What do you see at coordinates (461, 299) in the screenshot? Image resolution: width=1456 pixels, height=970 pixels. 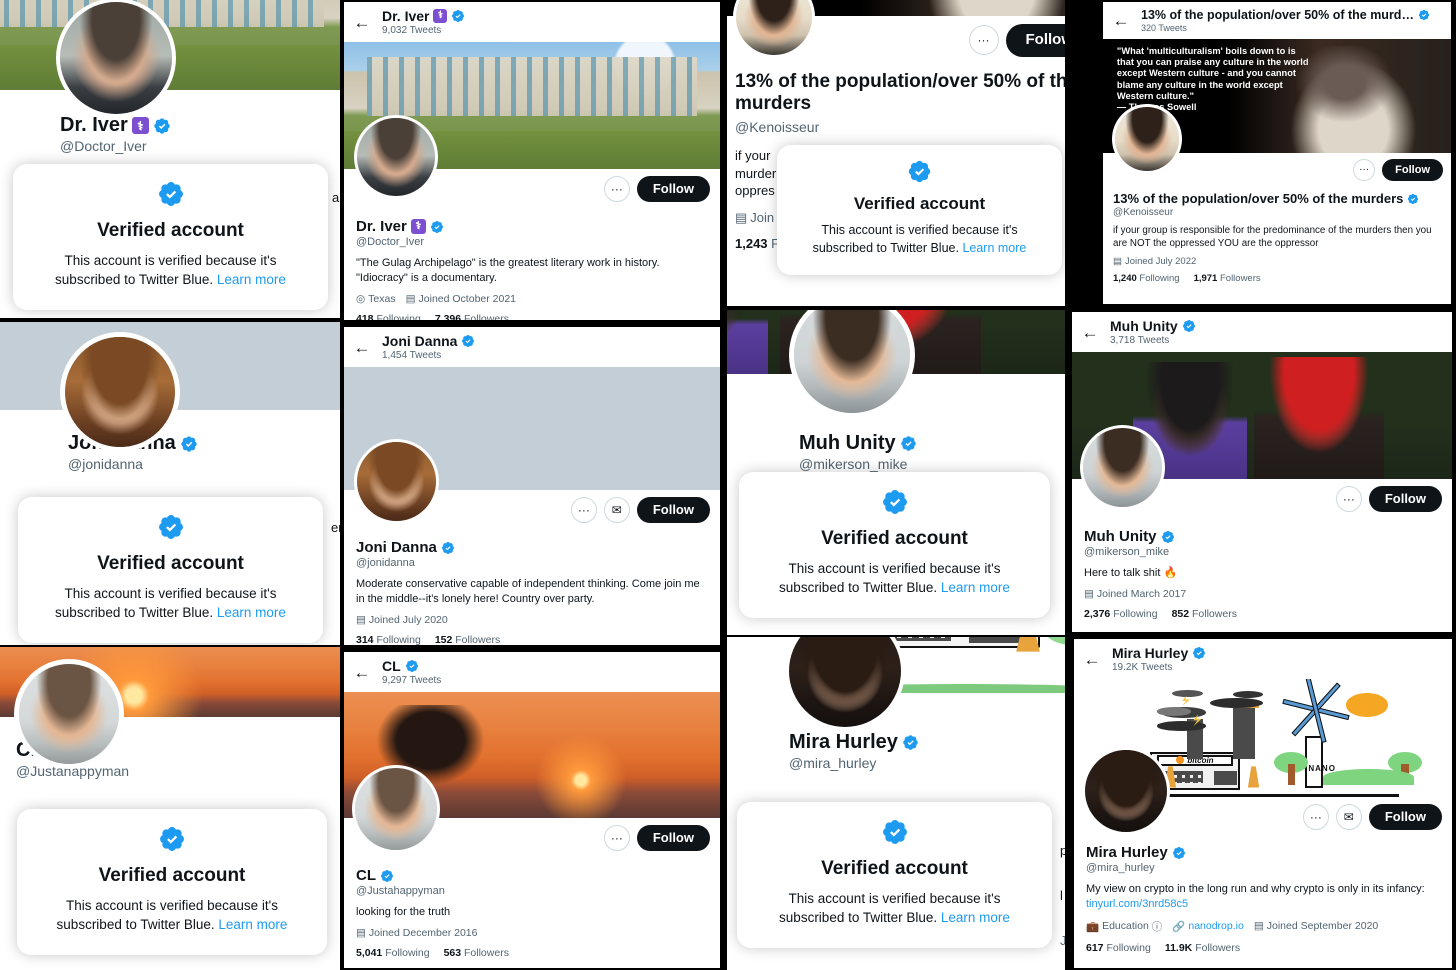 I see `joined-item: ▤ Joined October 2021` at bounding box center [461, 299].